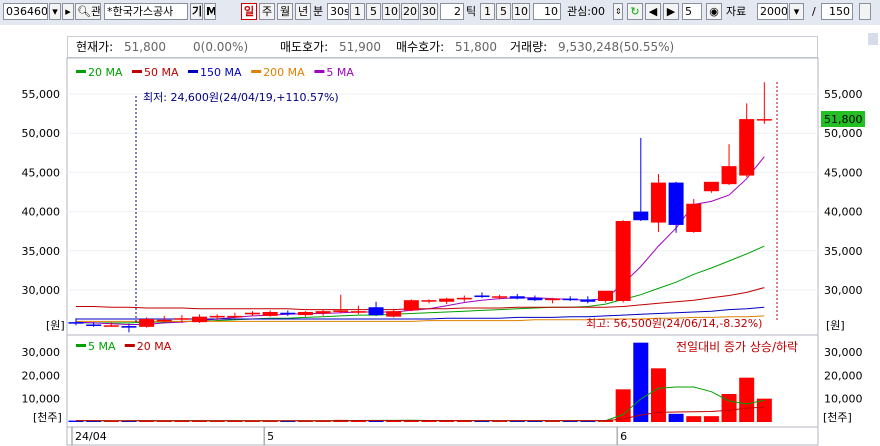 The height and width of the screenshot is (446, 880). What do you see at coordinates (692, 11) in the screenshot?
I see `step-input: 5` at bounding box center [692, 11].